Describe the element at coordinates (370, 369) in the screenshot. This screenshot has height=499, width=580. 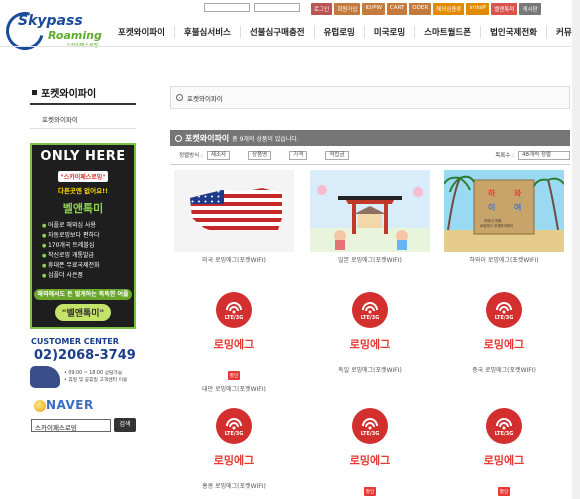
I see `product-name: 독일 로밍에그(포켓WIFI)` at that location.